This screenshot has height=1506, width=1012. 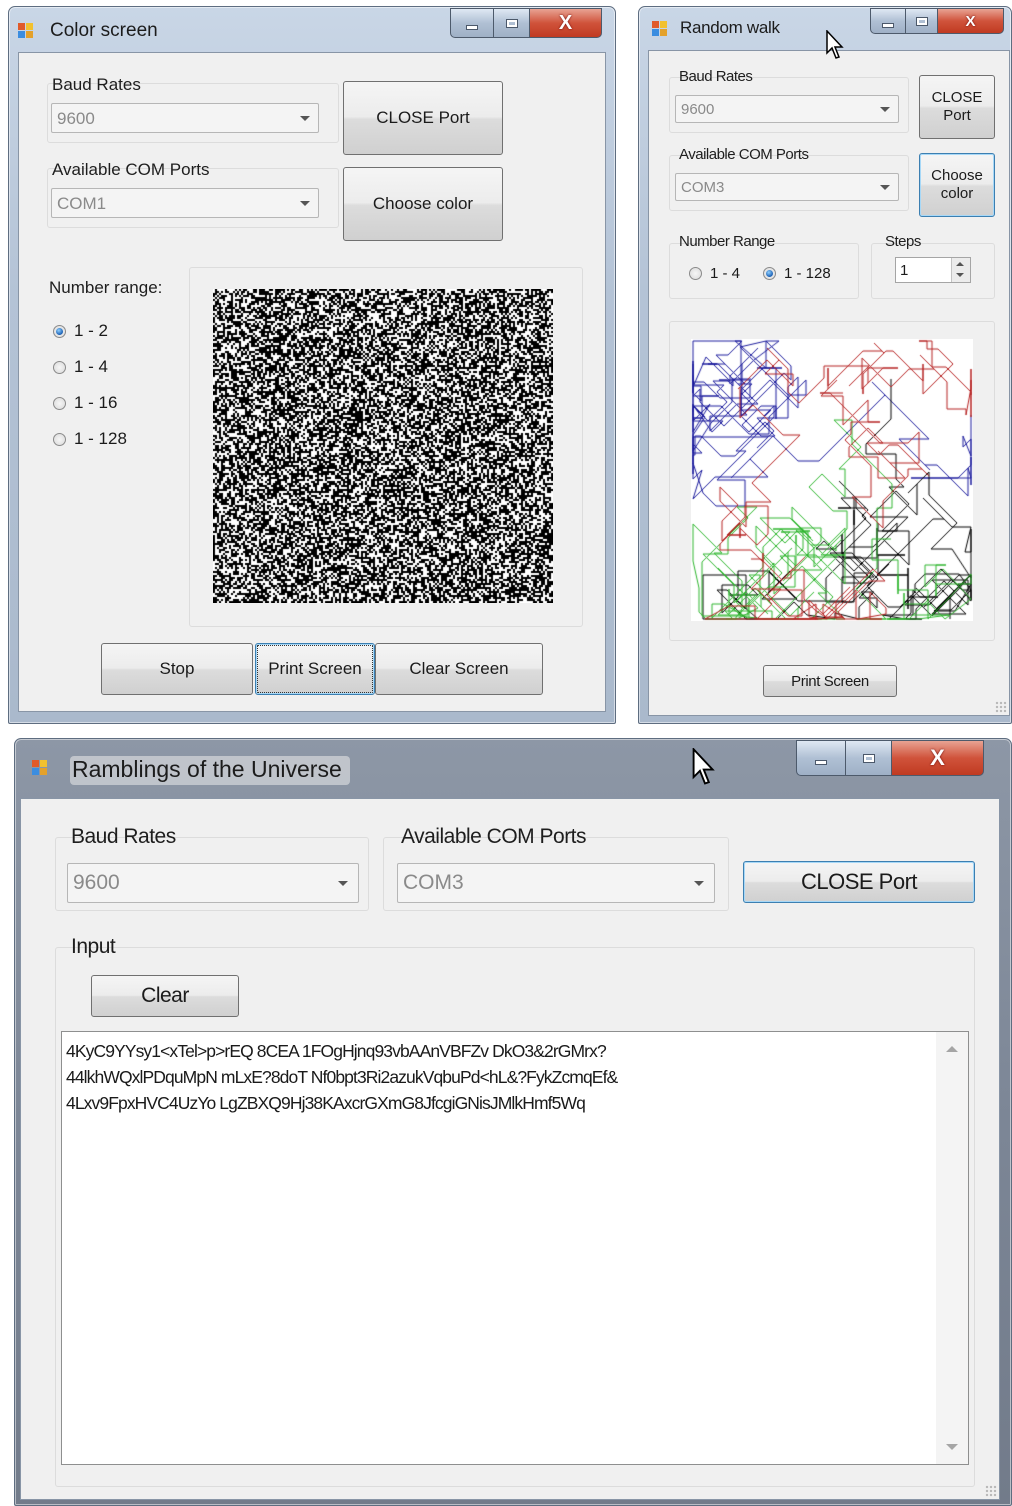 I want to click on window-title: Random walk, so click(x=730, y=27).